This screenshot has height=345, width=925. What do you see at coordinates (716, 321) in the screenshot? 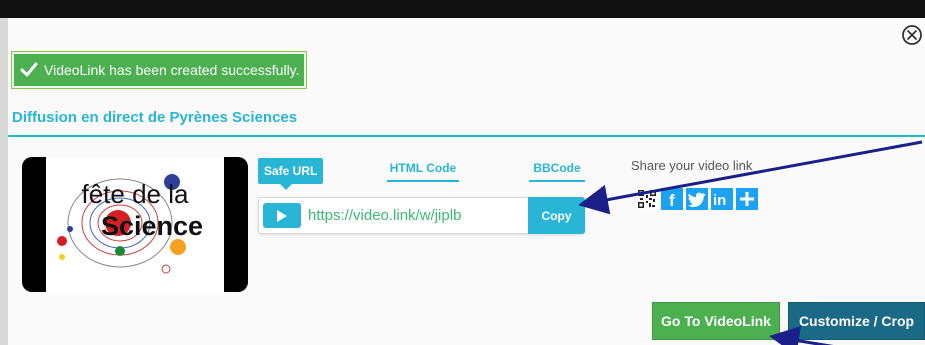
I see `go-to-videolink-button: Go To VideoLink` at bounding box center [716, 321].